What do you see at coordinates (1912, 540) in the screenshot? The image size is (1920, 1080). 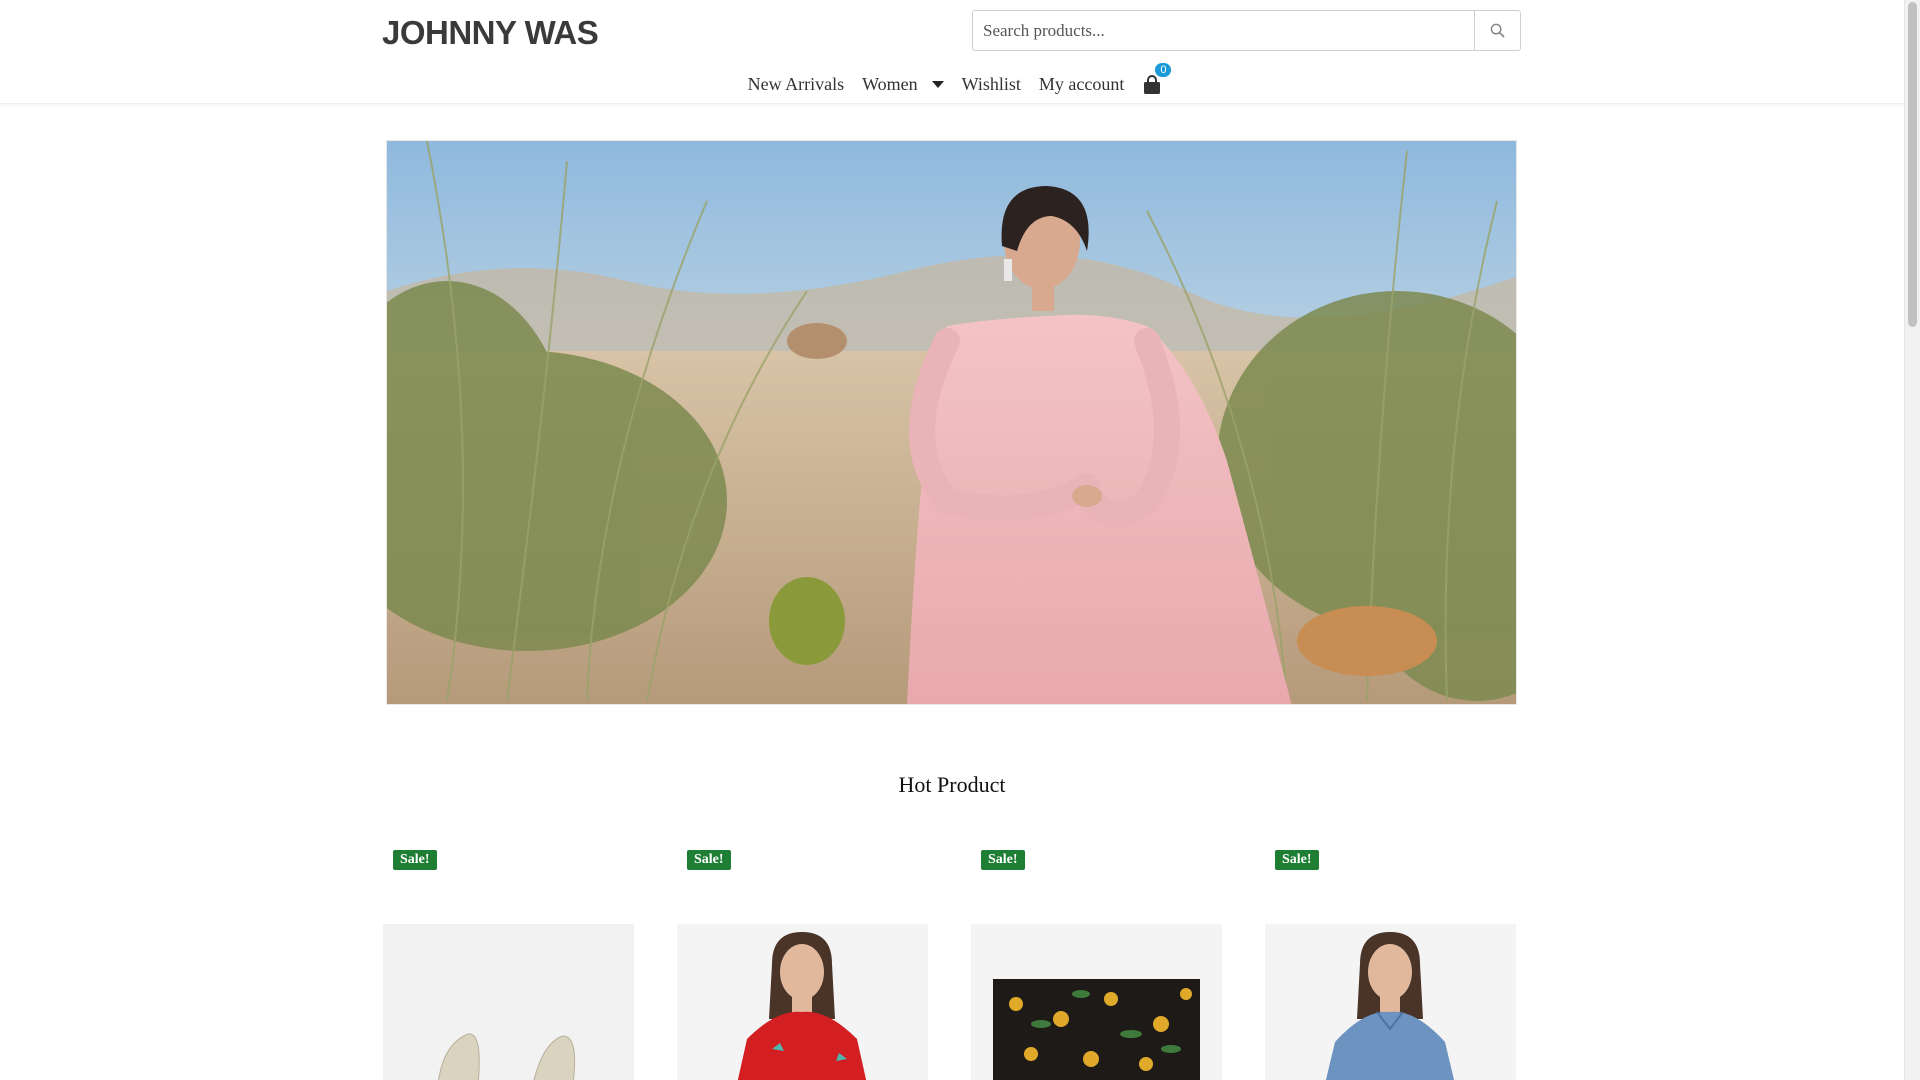 I see `page-scrollbar` at bounding box center [1912, 540].